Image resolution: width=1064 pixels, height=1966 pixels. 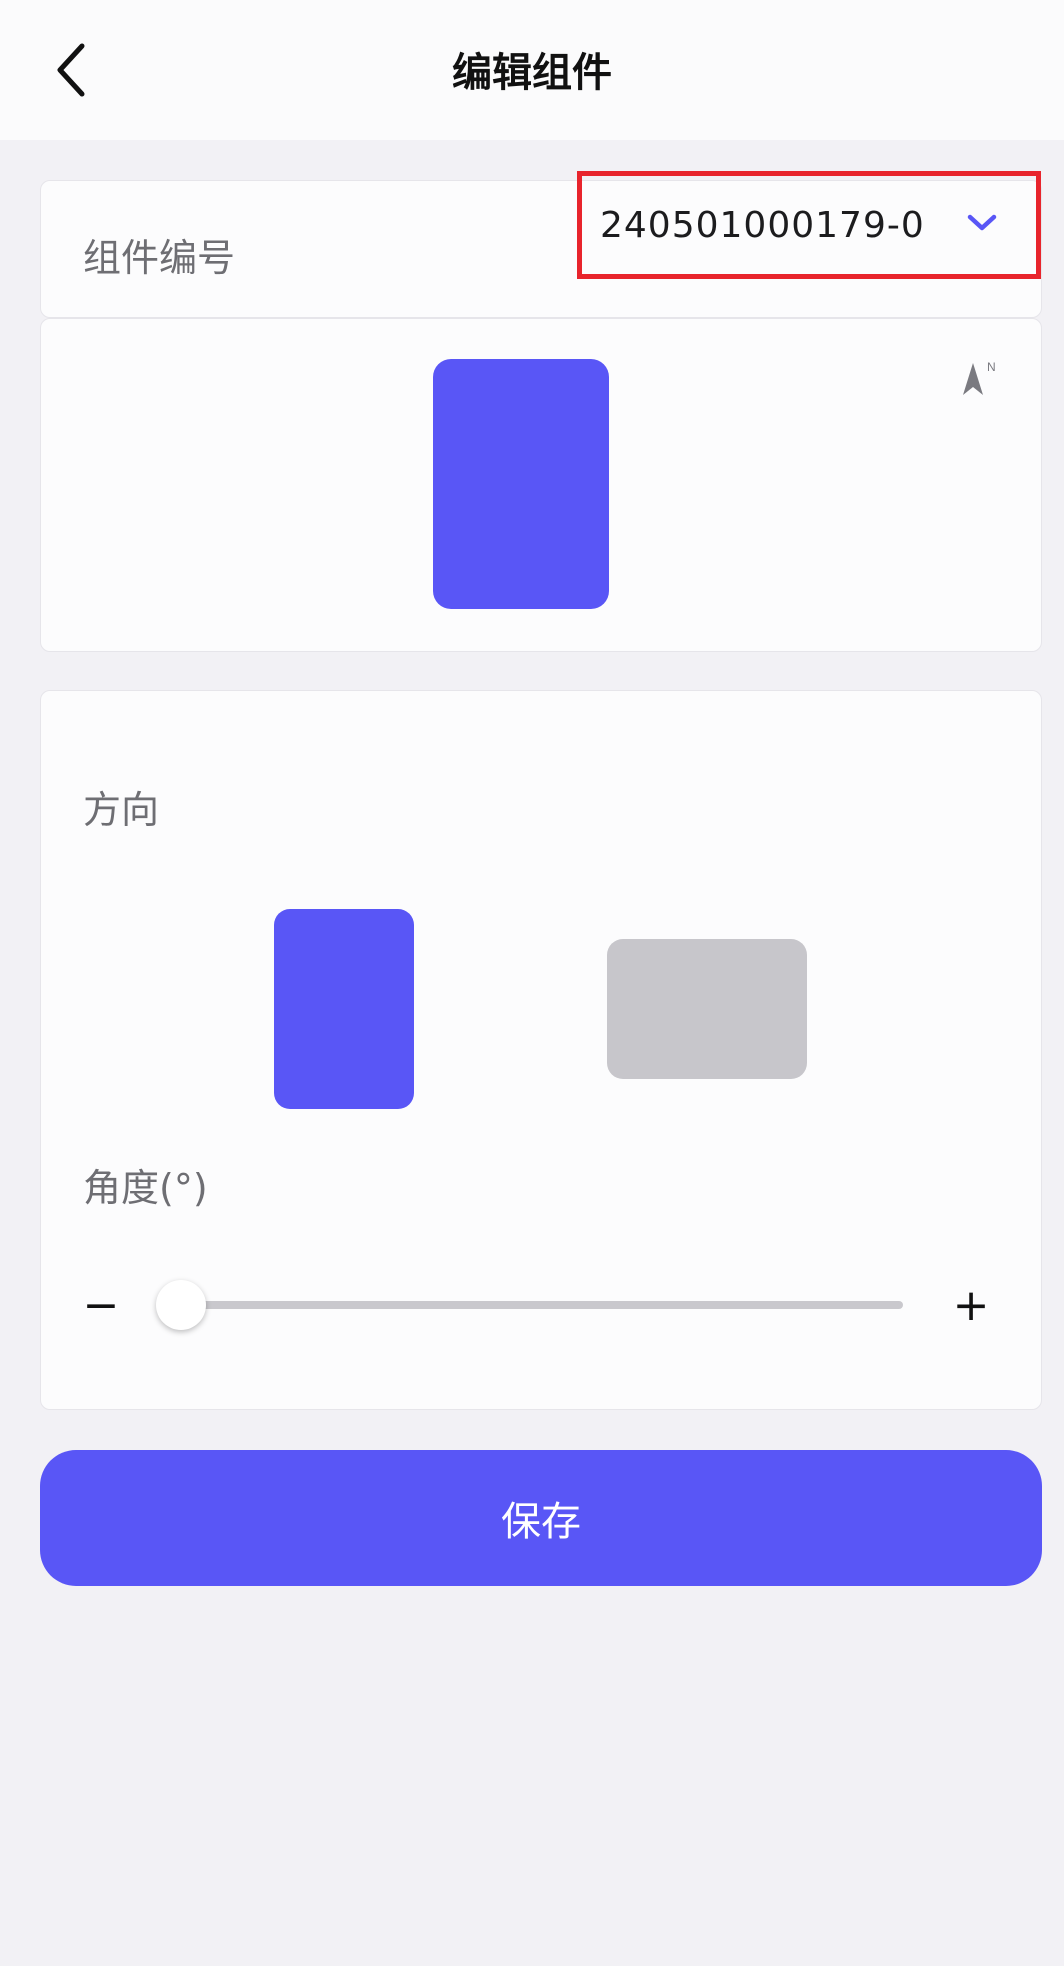 I want to click on component-id-dropdown: 240501000179-0, so click(x=809, y=225).